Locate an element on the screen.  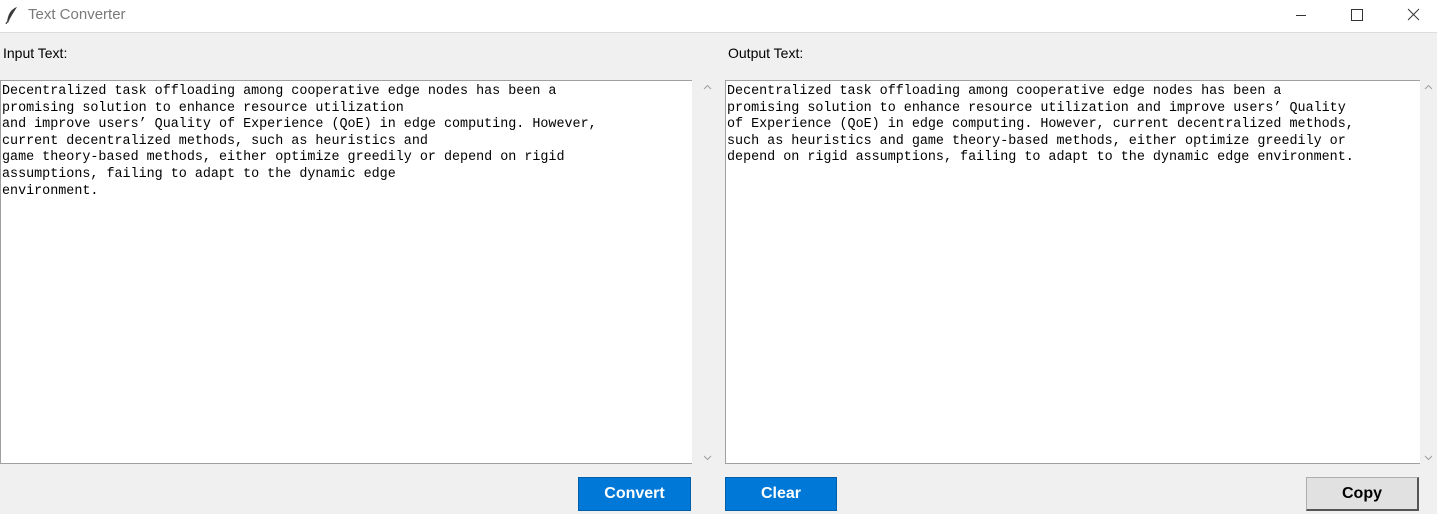
input-scrollbar is located at coordinates (707, 272).